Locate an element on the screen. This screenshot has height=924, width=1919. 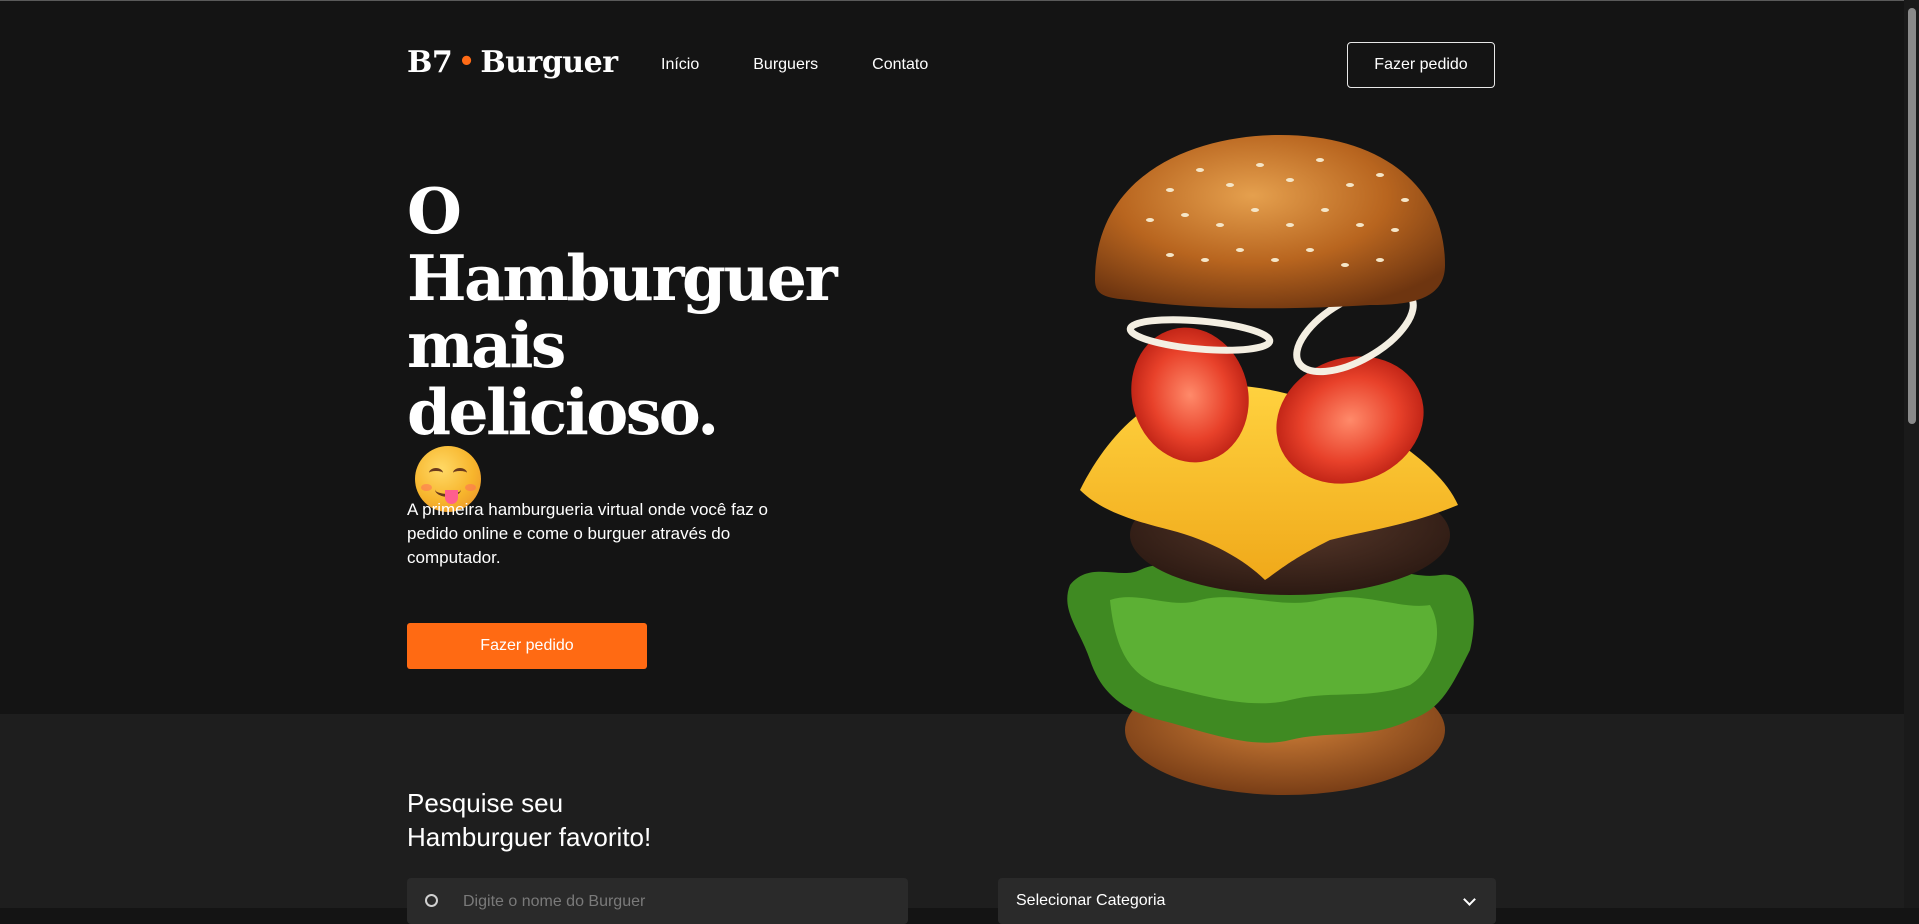
headline-line-4: delicioso. is located at coordinates (617, 445).